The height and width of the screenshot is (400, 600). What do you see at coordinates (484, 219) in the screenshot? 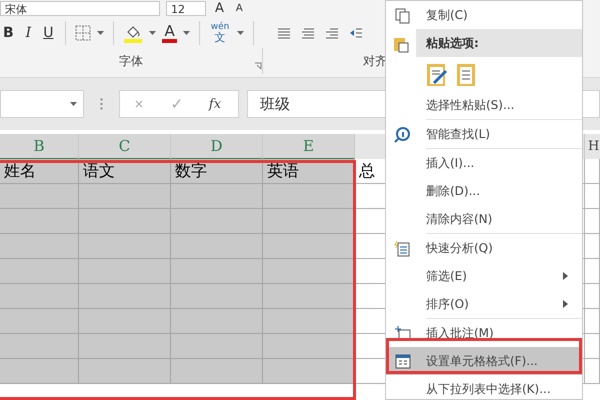
I see `menu-item: 清除内容(N)` at bounding box center [484, 219].